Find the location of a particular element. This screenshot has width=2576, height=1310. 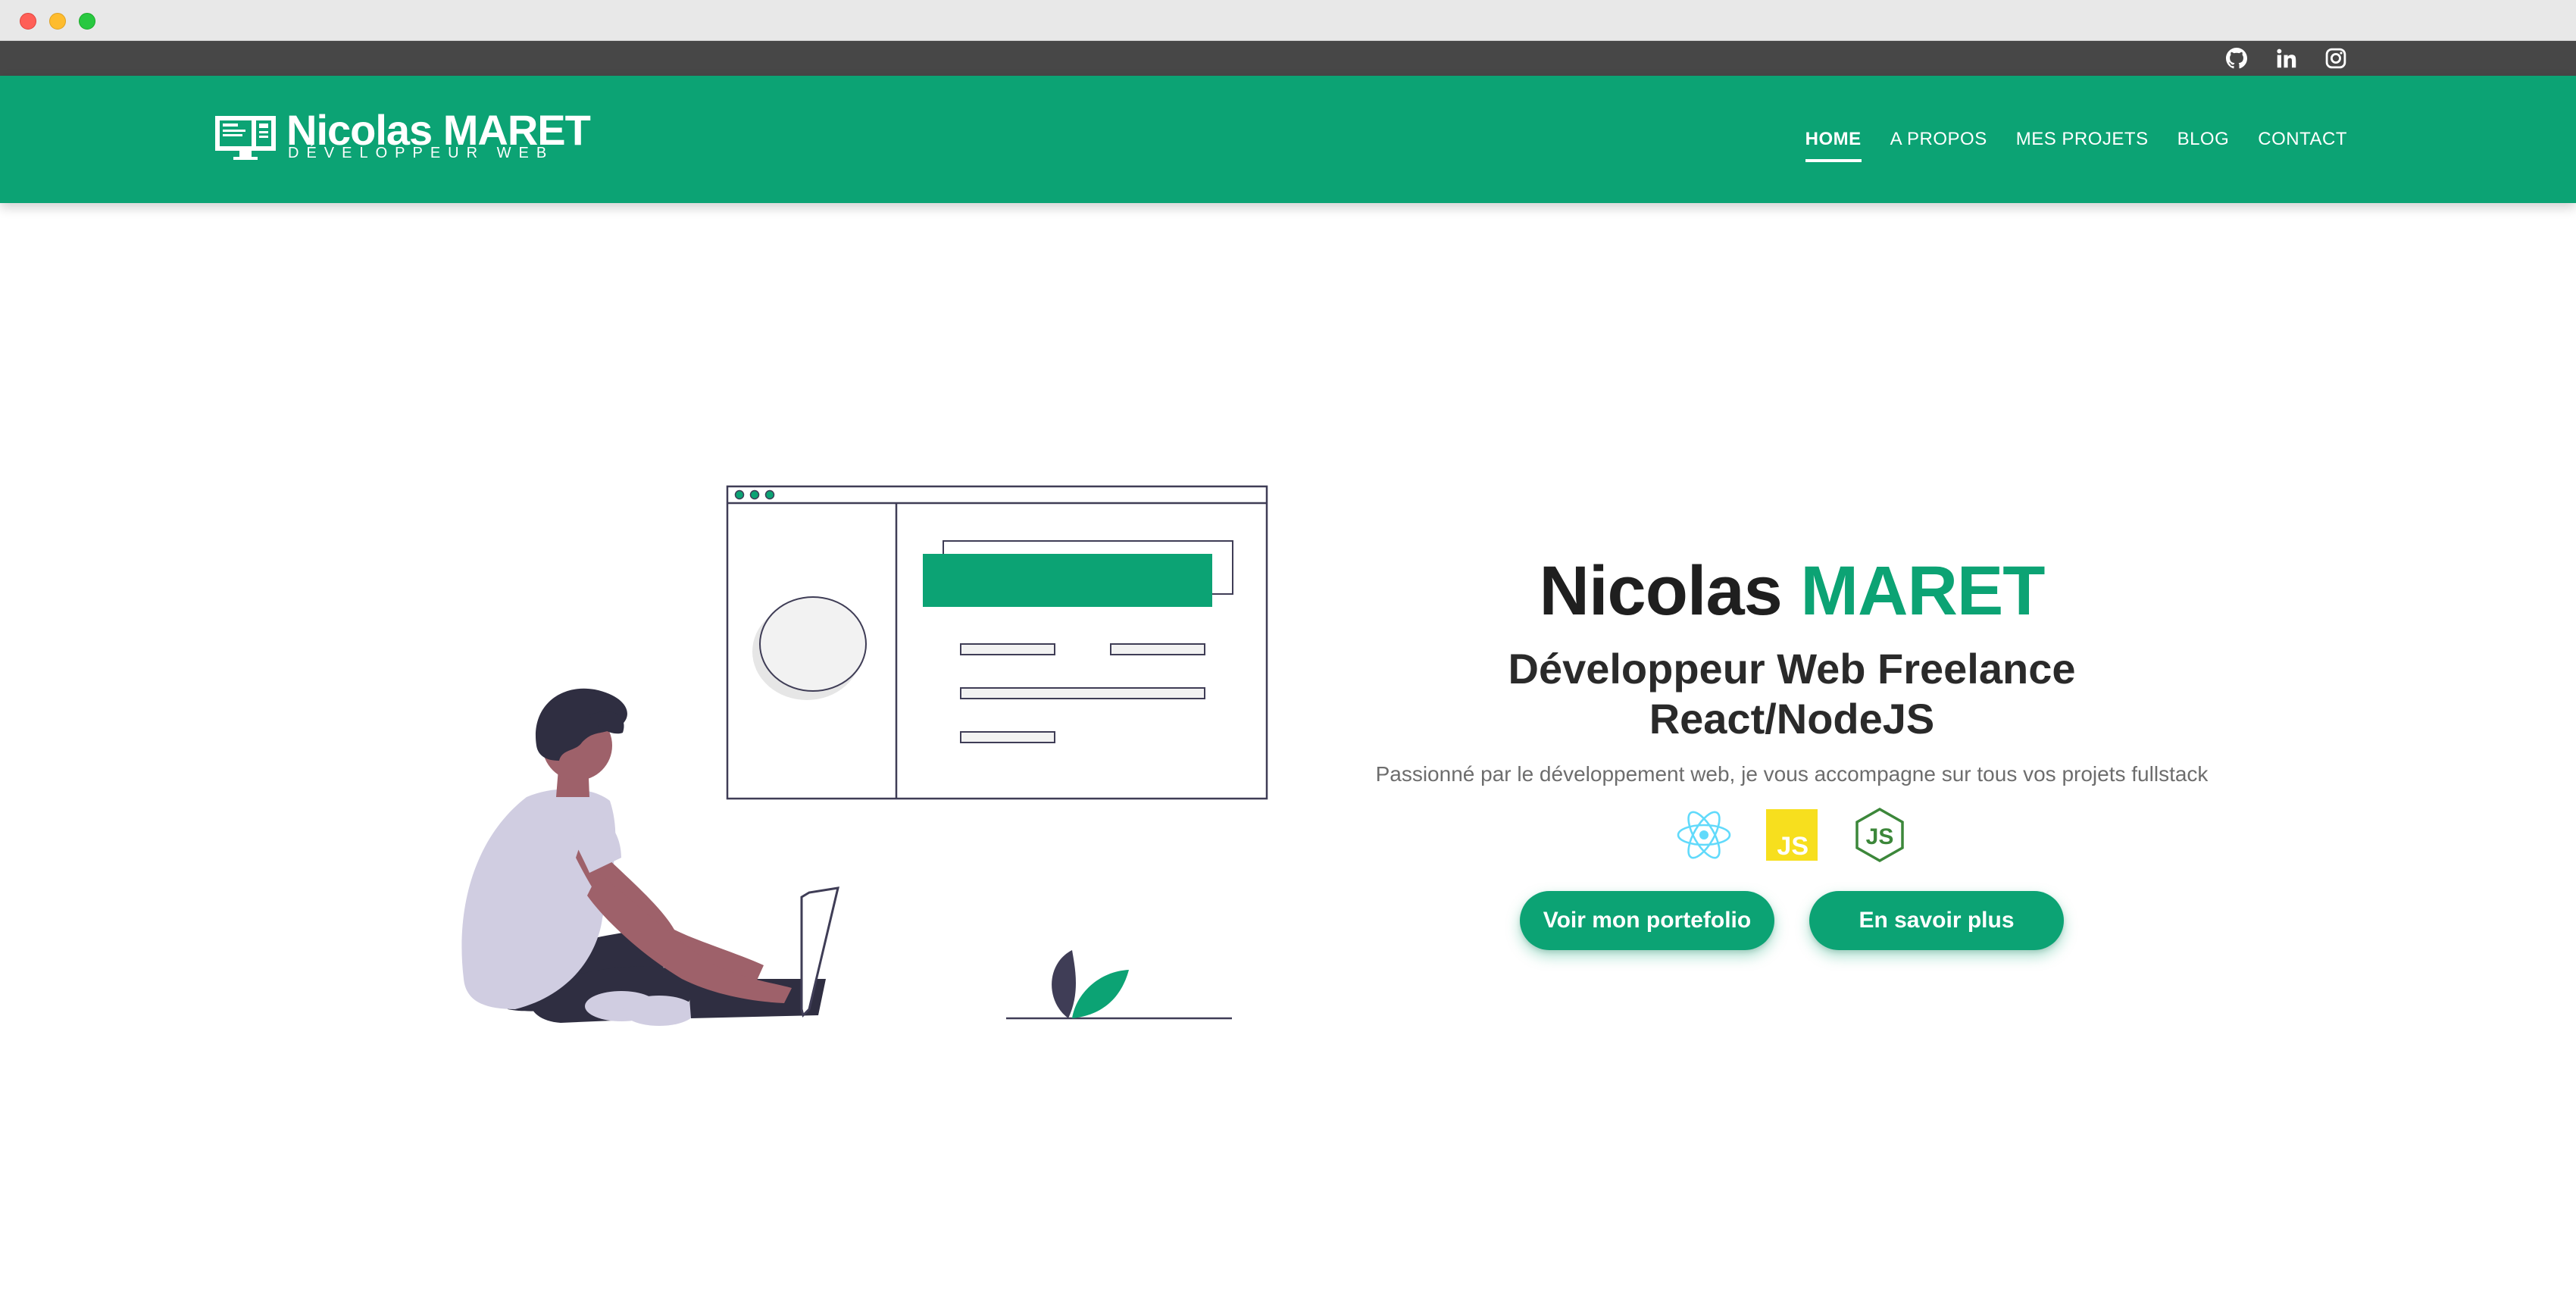

linkedin-link is located at coordinates (2286, 58).